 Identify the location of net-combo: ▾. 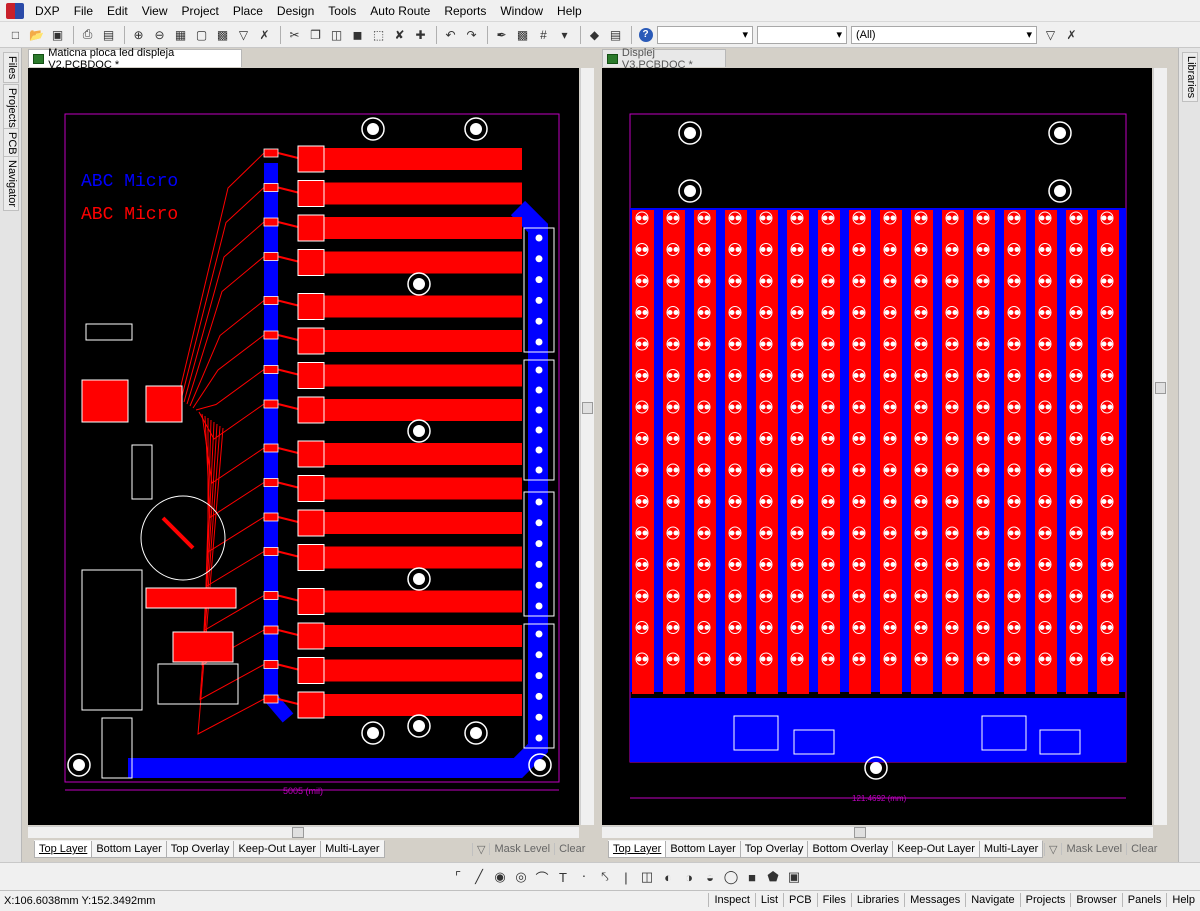
(705, 34).